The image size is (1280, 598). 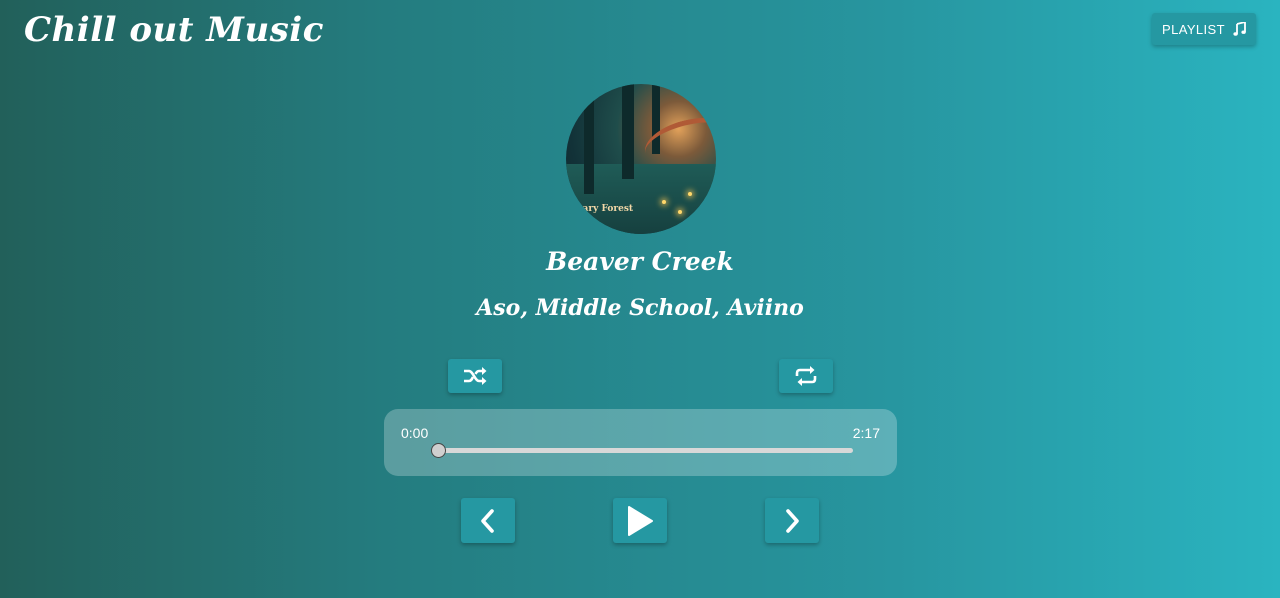 What do you see at coordinates (174, 30) in the screenshot?
I see `app-logo-title: Chill out Music` at bounding box center [174, 30].